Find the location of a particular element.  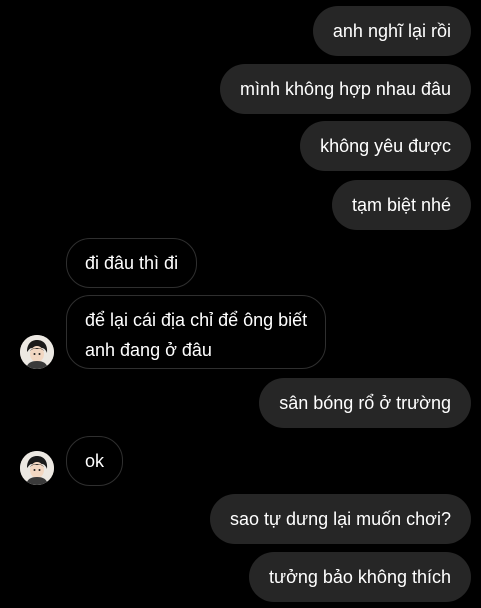

received-message-bubble: ok is located at coordinates (95, 461).